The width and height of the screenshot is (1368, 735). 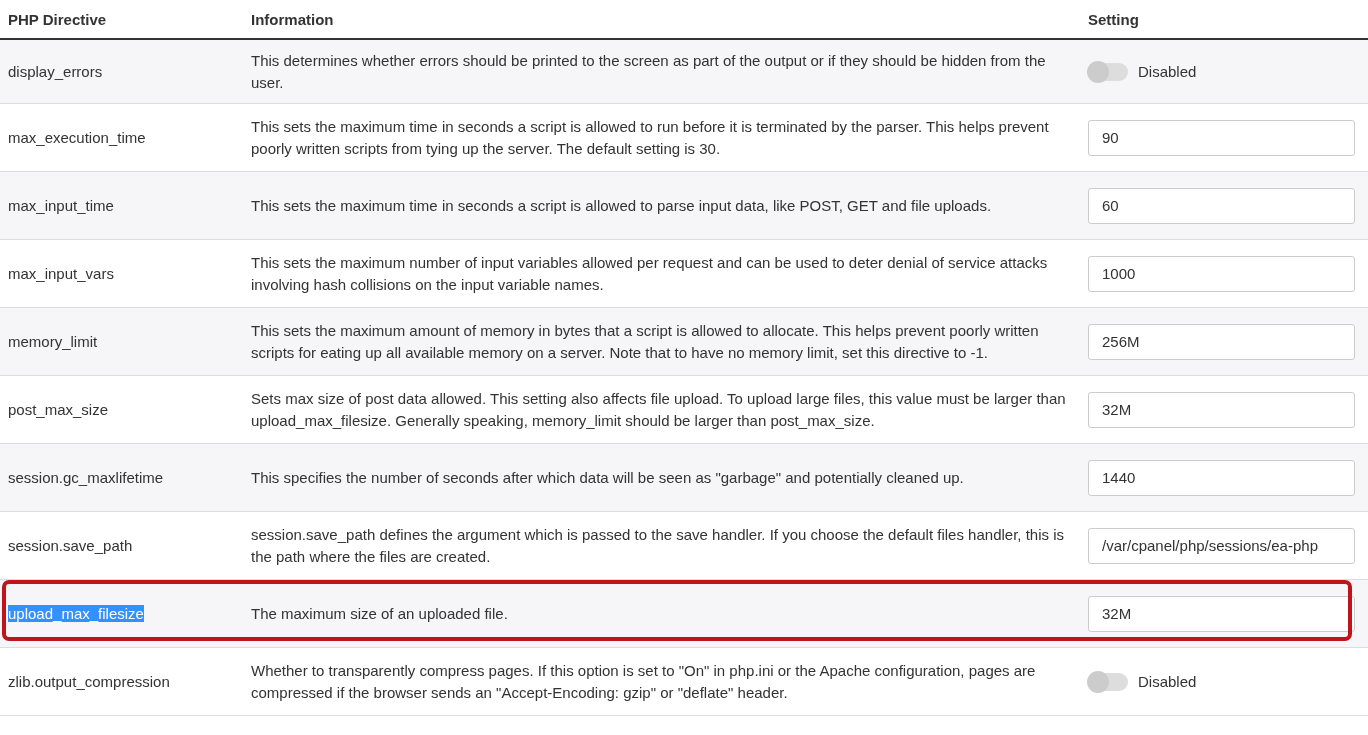 I want to click on directive-name: session.gc_maxlifetime, so click(x=86, y=477).